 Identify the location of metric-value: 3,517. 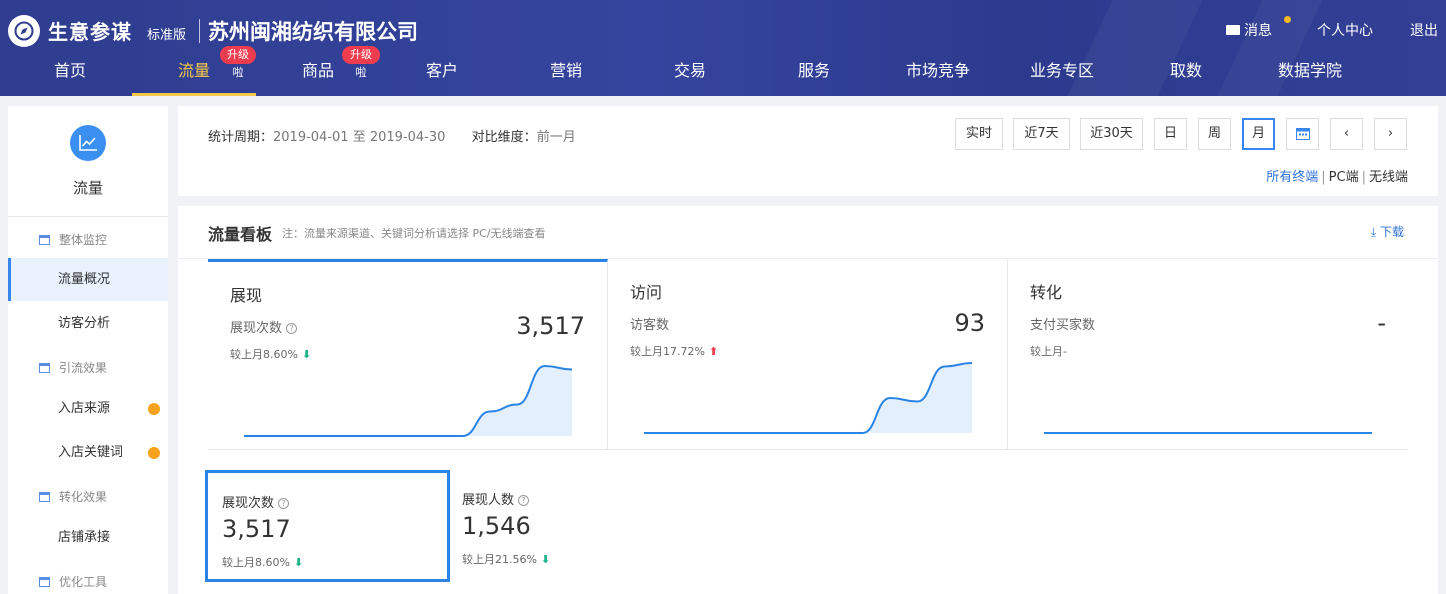
(256, 529).